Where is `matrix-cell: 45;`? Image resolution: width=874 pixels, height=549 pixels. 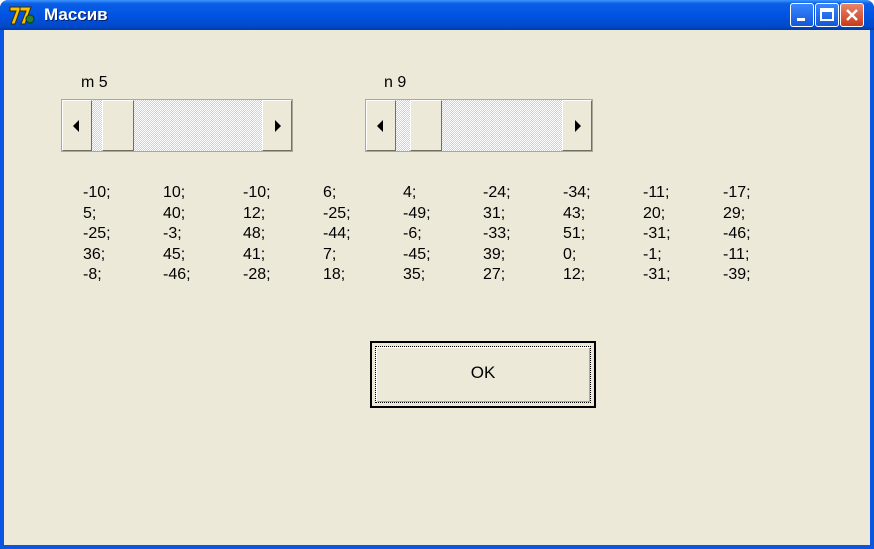 matrix-cell: 45; is located at coordinates (174, 254).